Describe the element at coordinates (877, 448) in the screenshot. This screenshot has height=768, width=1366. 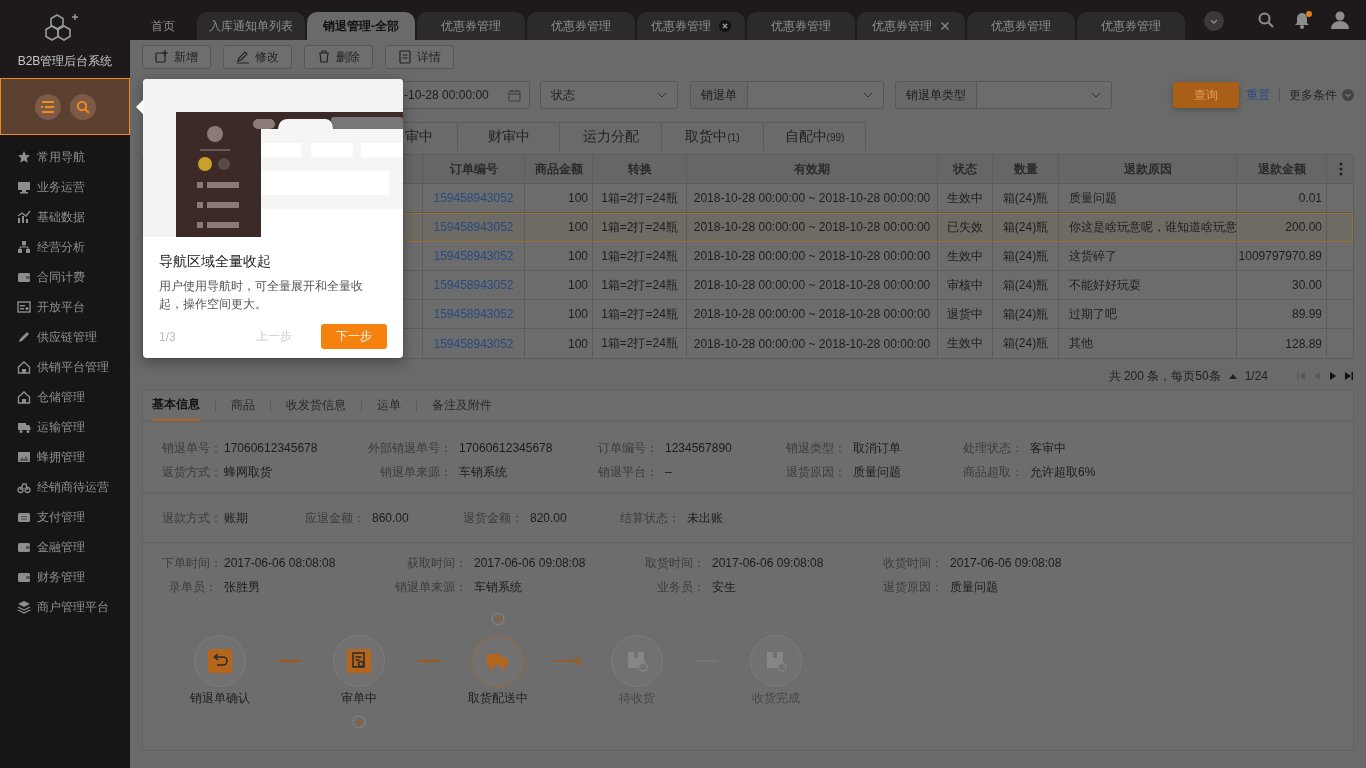
I see `field-value: 取消订单` at that location.